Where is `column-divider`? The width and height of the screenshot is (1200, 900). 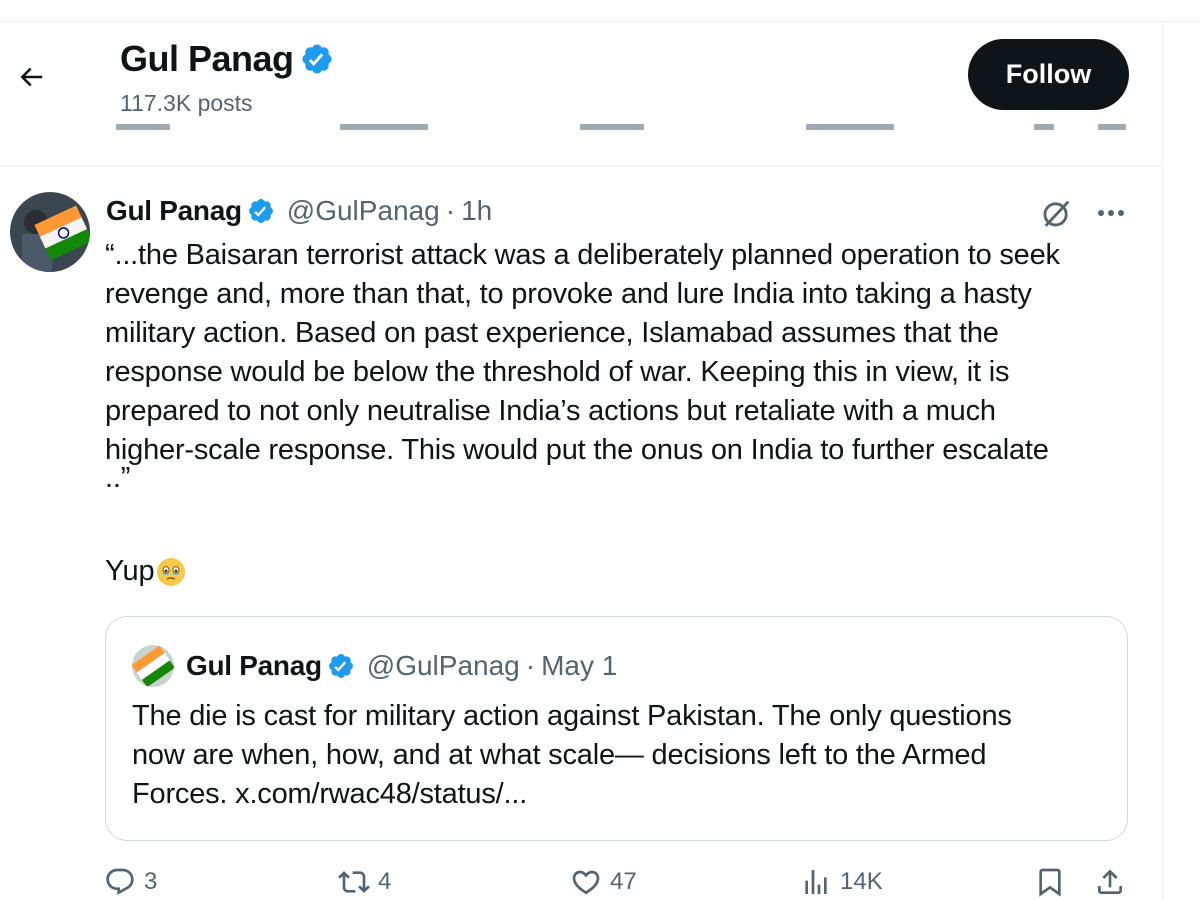
column-divider is located at coordinates (1162, 461).